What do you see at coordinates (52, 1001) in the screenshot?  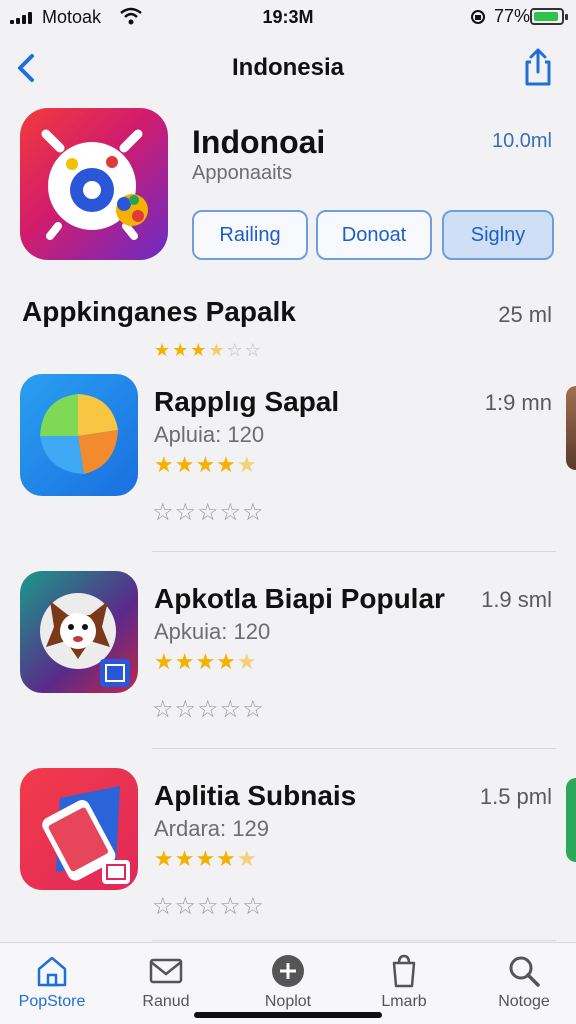 I see `tab-label: PopStore` at bounding box center [52, 1001].